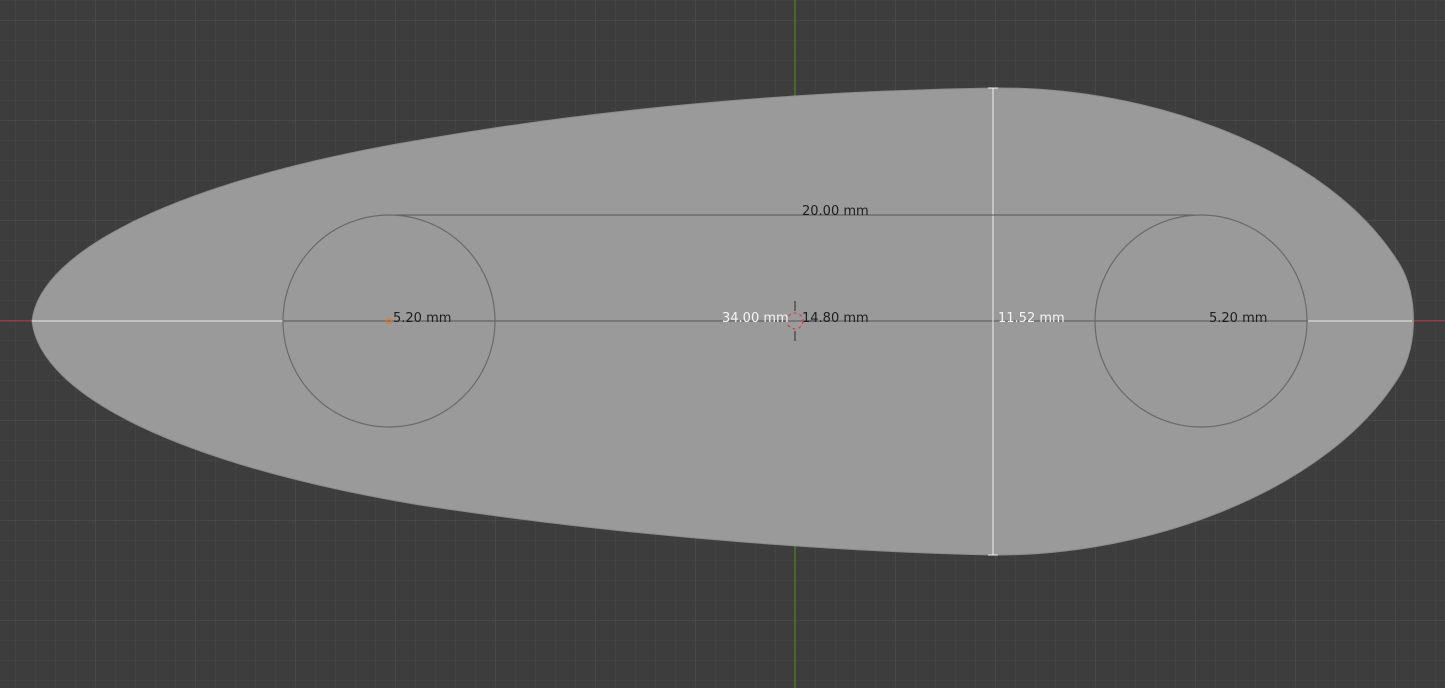  What do you see at coordinates (1238, 318) in the screenshot?
I see `right-hole-diameter-label: 5.20 mm` at bounding box center [1238, 318].